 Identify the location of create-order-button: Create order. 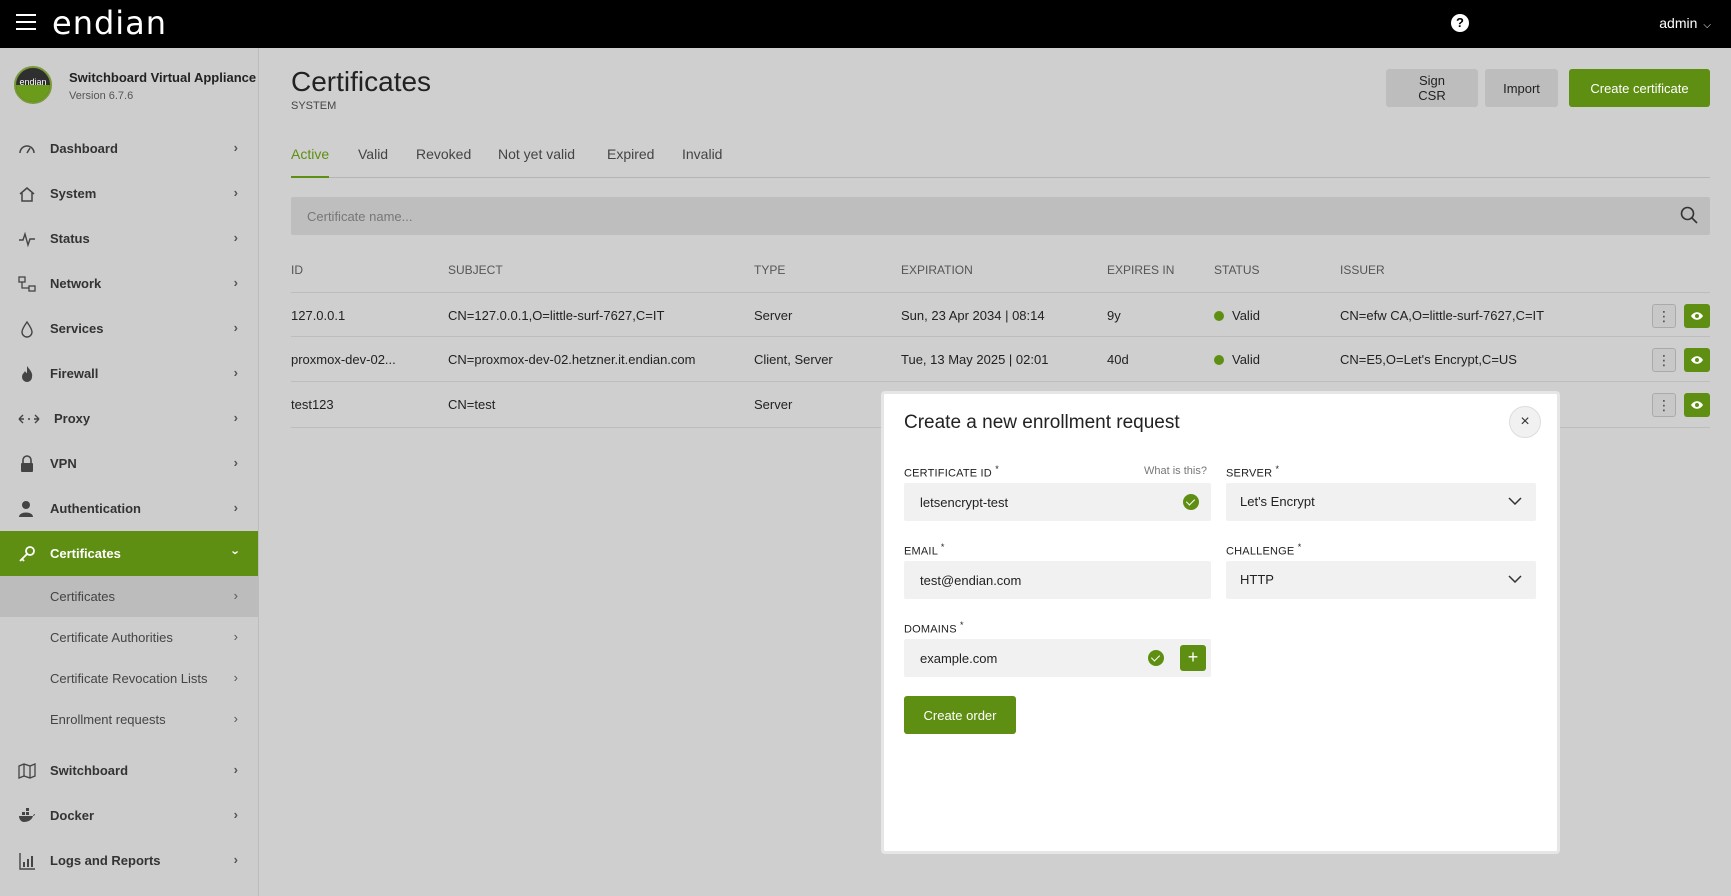
(960, 715).